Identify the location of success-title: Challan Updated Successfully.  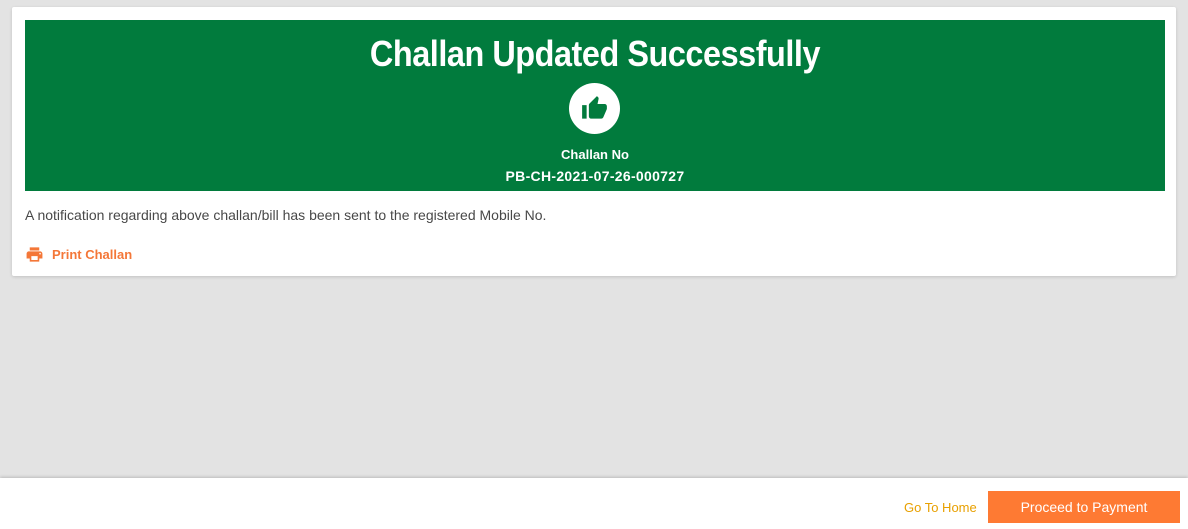
(595, 53).